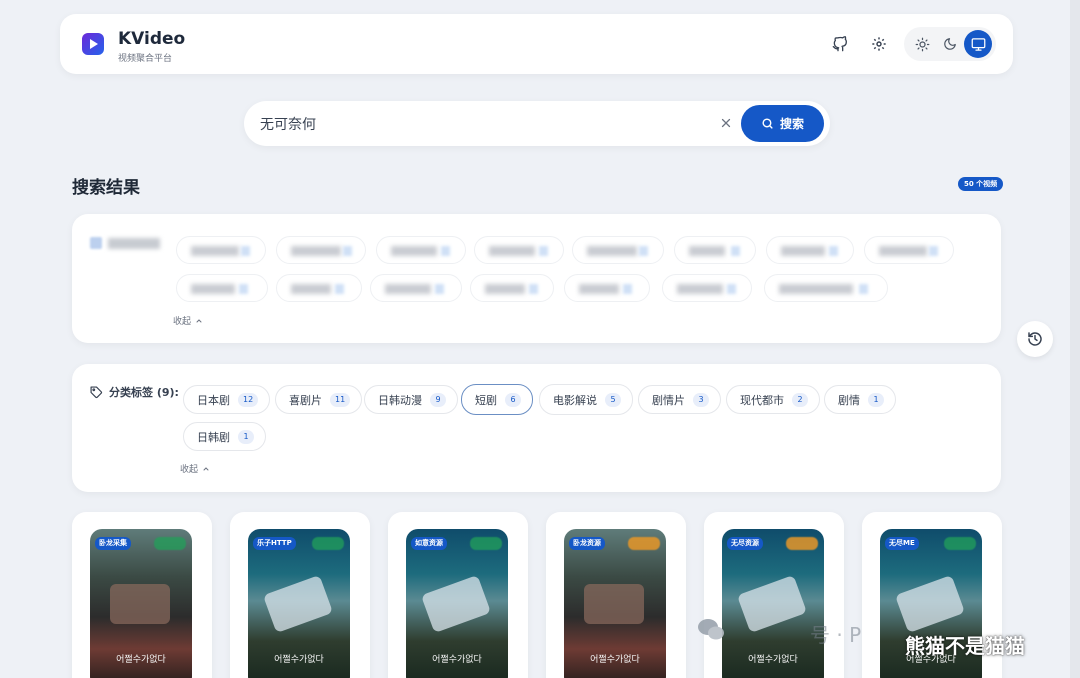  Describe the element at coordinates (145, 59) in the screenshot. I see `app-subtitle: 视频聚合平台` at that location.